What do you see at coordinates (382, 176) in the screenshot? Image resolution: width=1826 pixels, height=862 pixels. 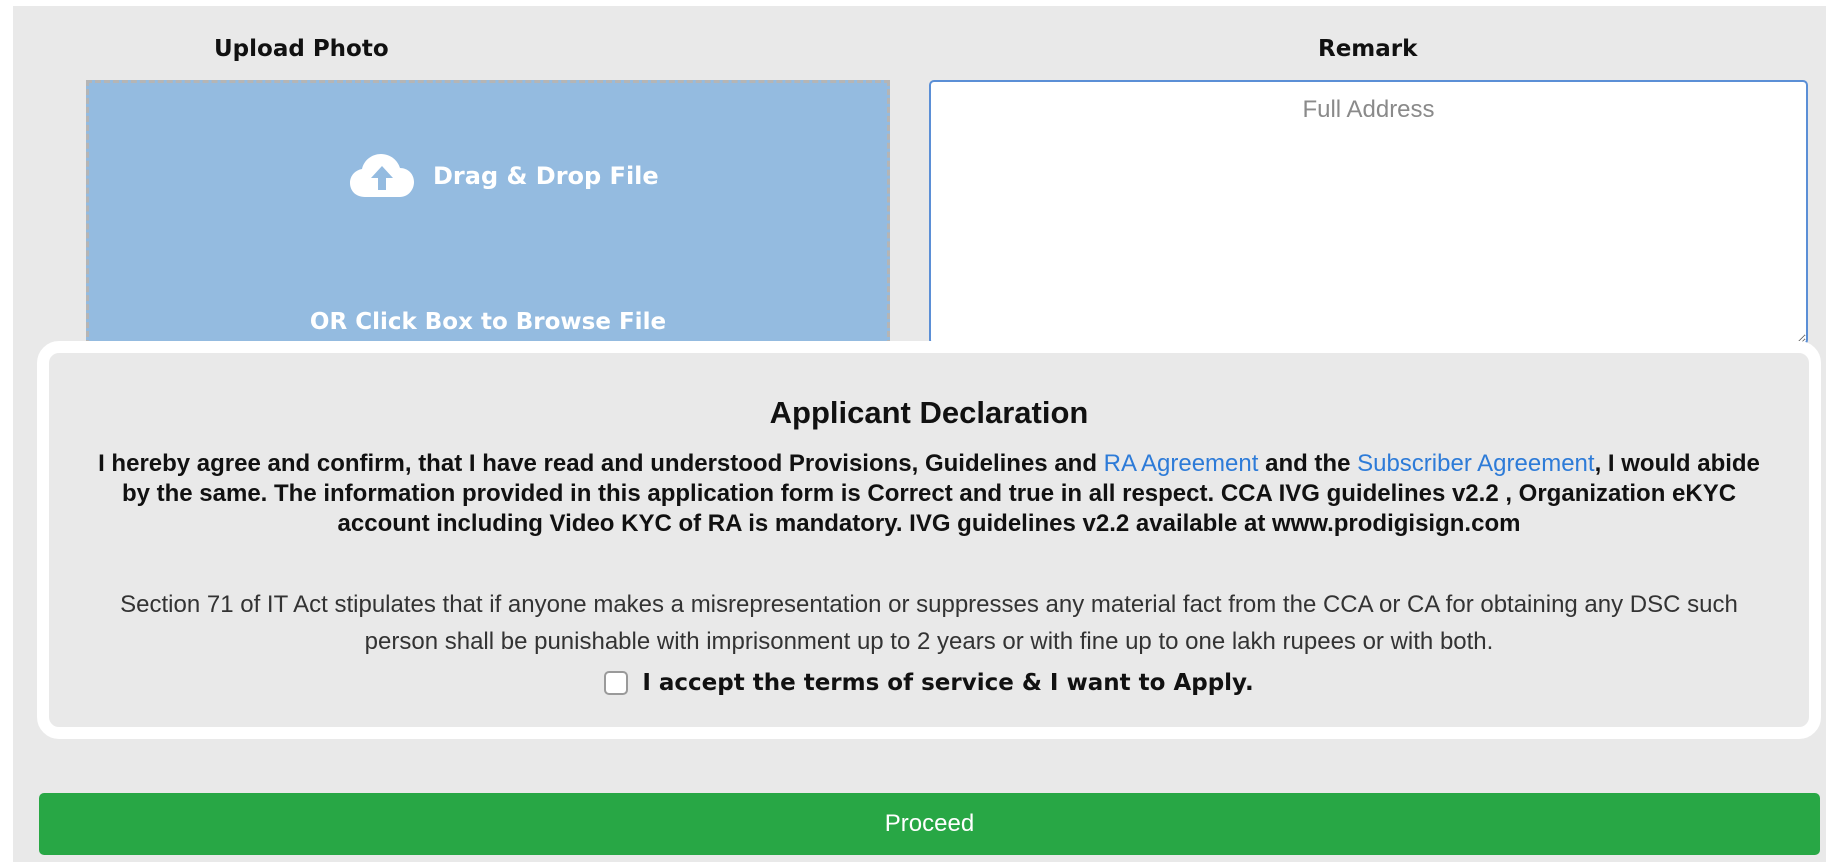 I see `cloud-upload-icon` at bounding box center [382, 176].